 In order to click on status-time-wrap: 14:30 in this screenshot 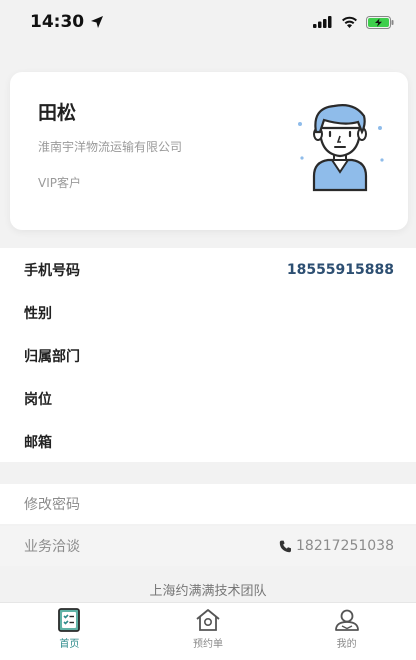, I will do `click(67, 22)`.